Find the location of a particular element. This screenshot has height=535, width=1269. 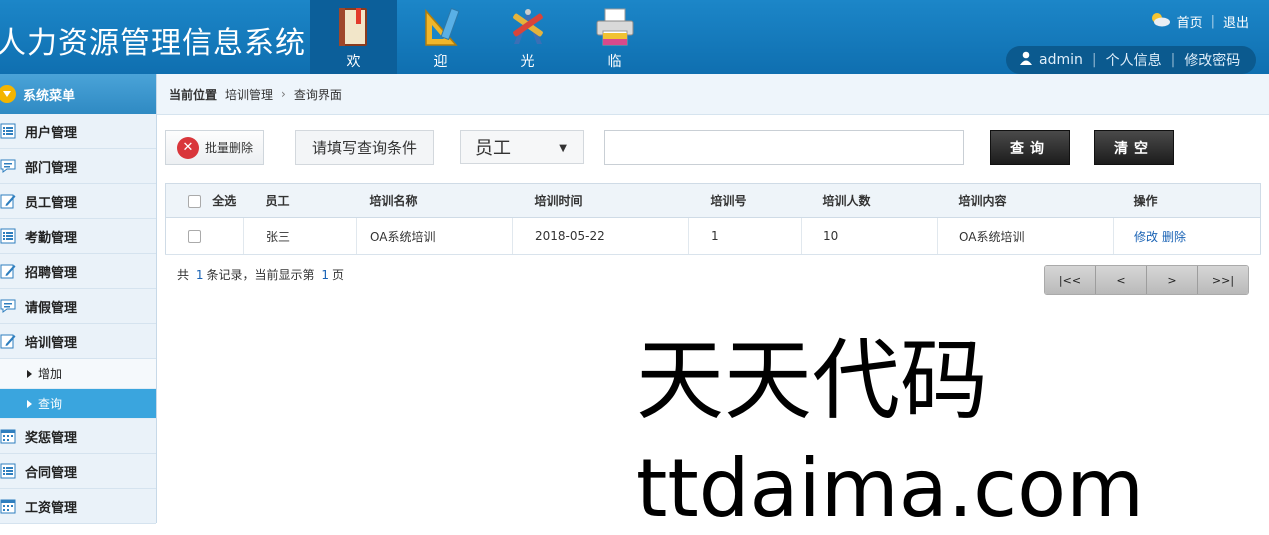

topnav-label: 迎 is located at coordinates (440, 62).